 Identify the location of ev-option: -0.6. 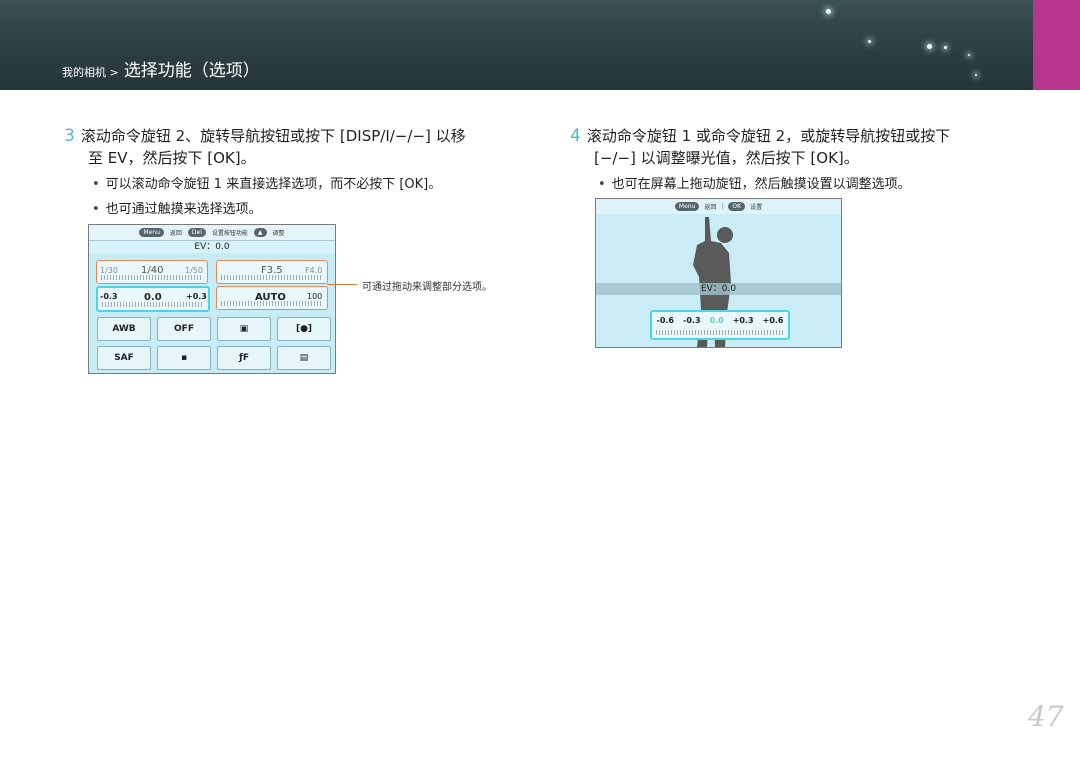
(666, 320).